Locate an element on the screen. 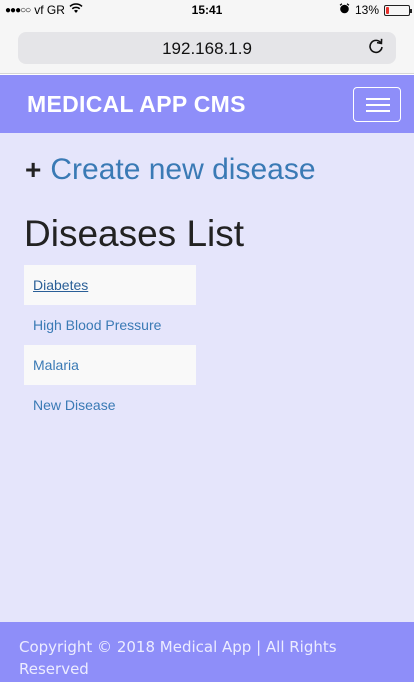  create-disease-row: + Create new disease is located at coordinates (170, 170).